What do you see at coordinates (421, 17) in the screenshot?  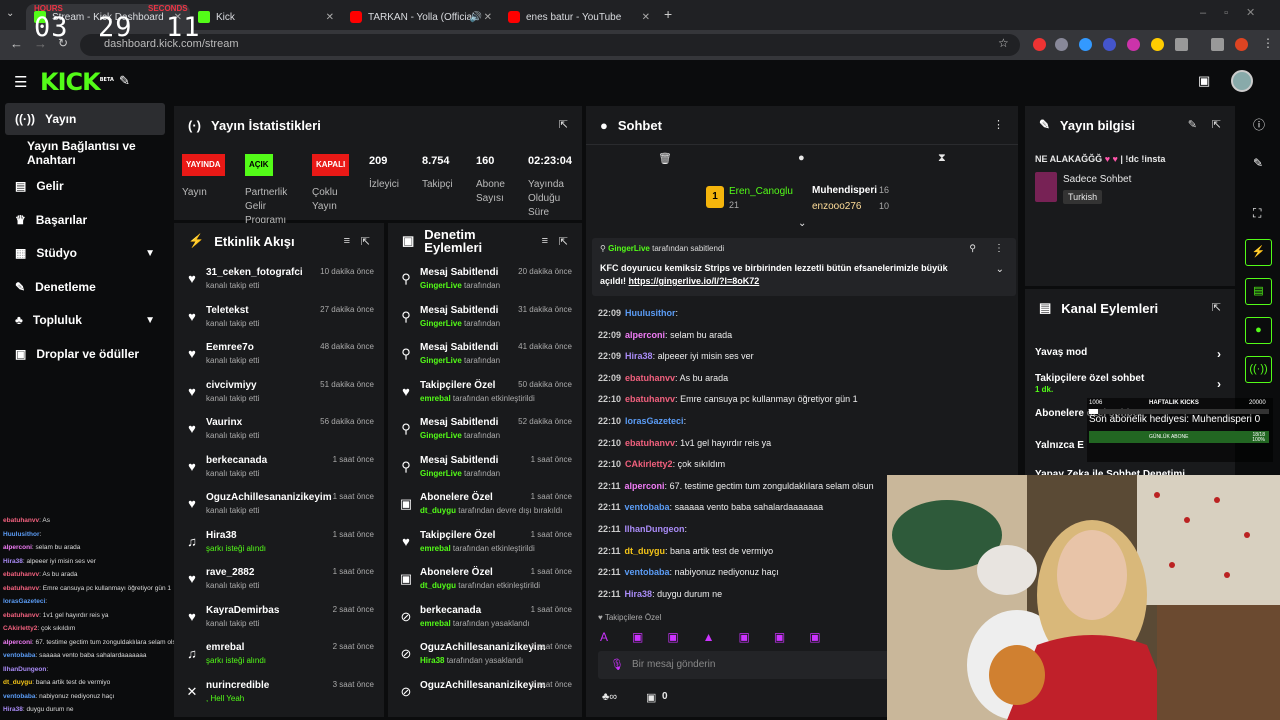 I see `tab-tarkan: TARKAN - Yolla (Official Mu 🔊 ✕` at bounding box center [421, 17].